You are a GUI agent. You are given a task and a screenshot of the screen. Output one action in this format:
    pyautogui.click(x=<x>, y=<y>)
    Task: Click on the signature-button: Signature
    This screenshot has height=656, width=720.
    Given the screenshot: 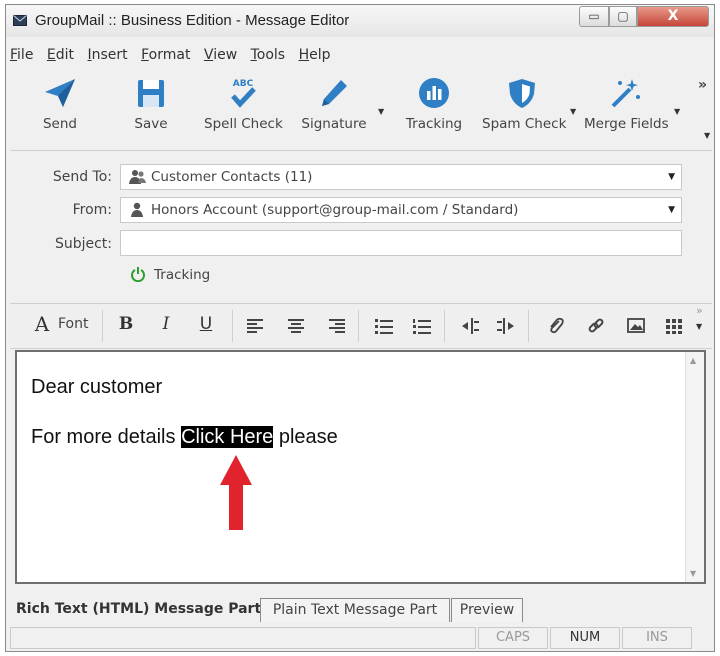 What is the action you would take?
    pyautogui.click(x=334, y=104)
    